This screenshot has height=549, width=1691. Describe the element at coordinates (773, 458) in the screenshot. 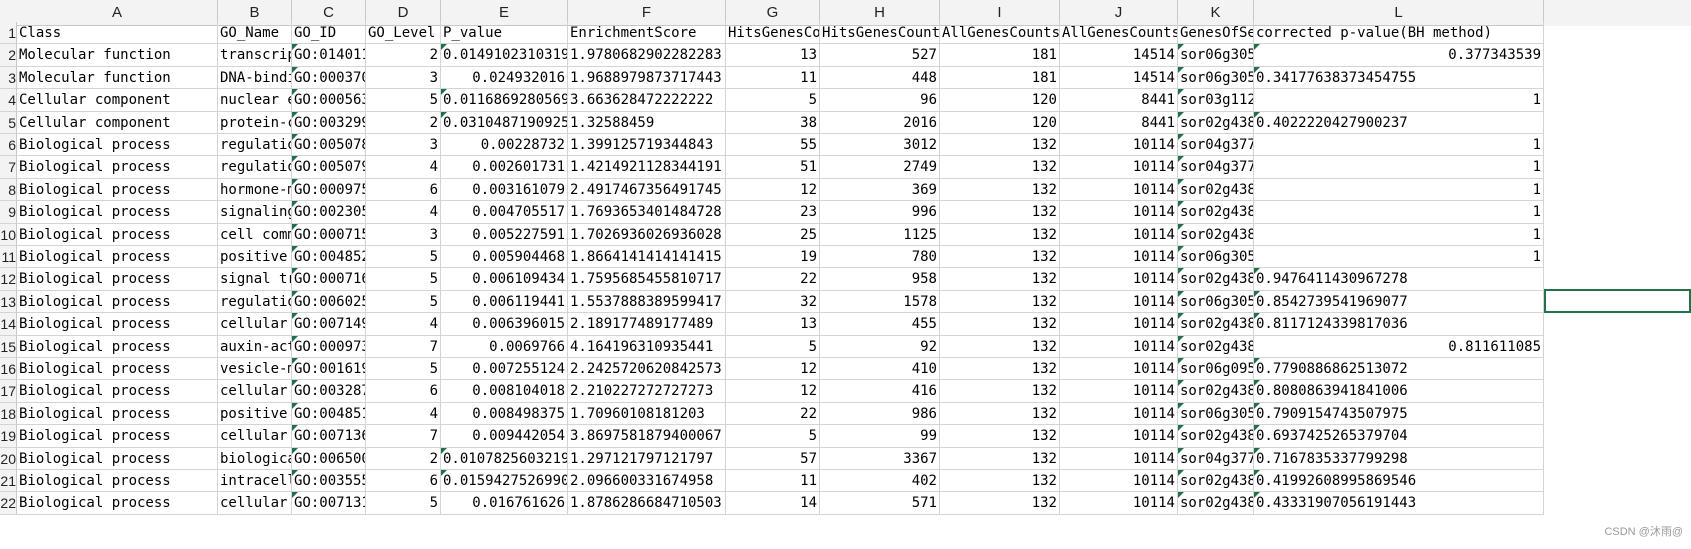

I see `cell-g: 57` at that location.